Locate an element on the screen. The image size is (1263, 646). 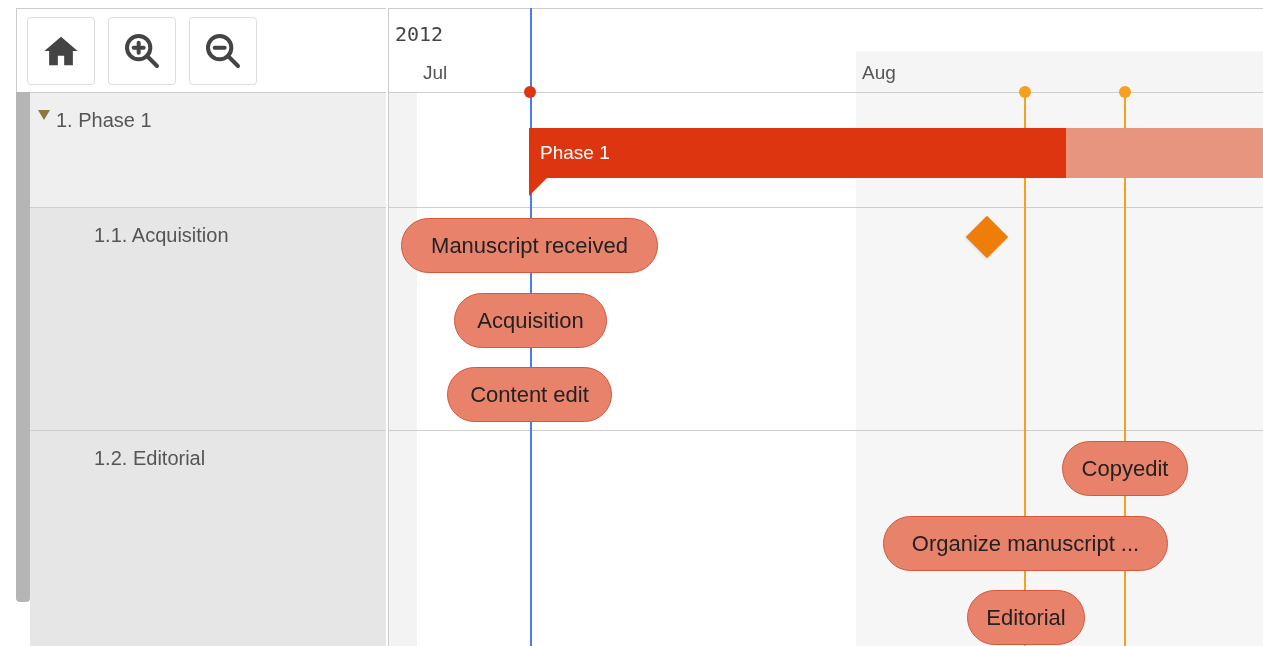
task-bar: Acquisition is located at coordinates (530, 320).